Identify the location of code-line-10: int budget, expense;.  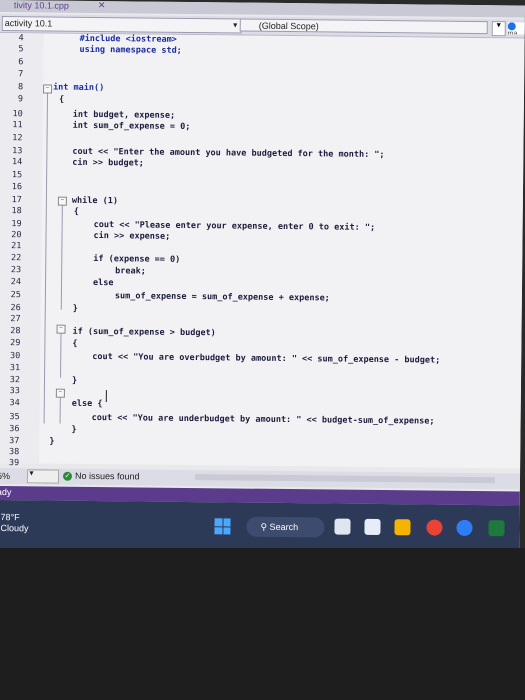
(124, 115).